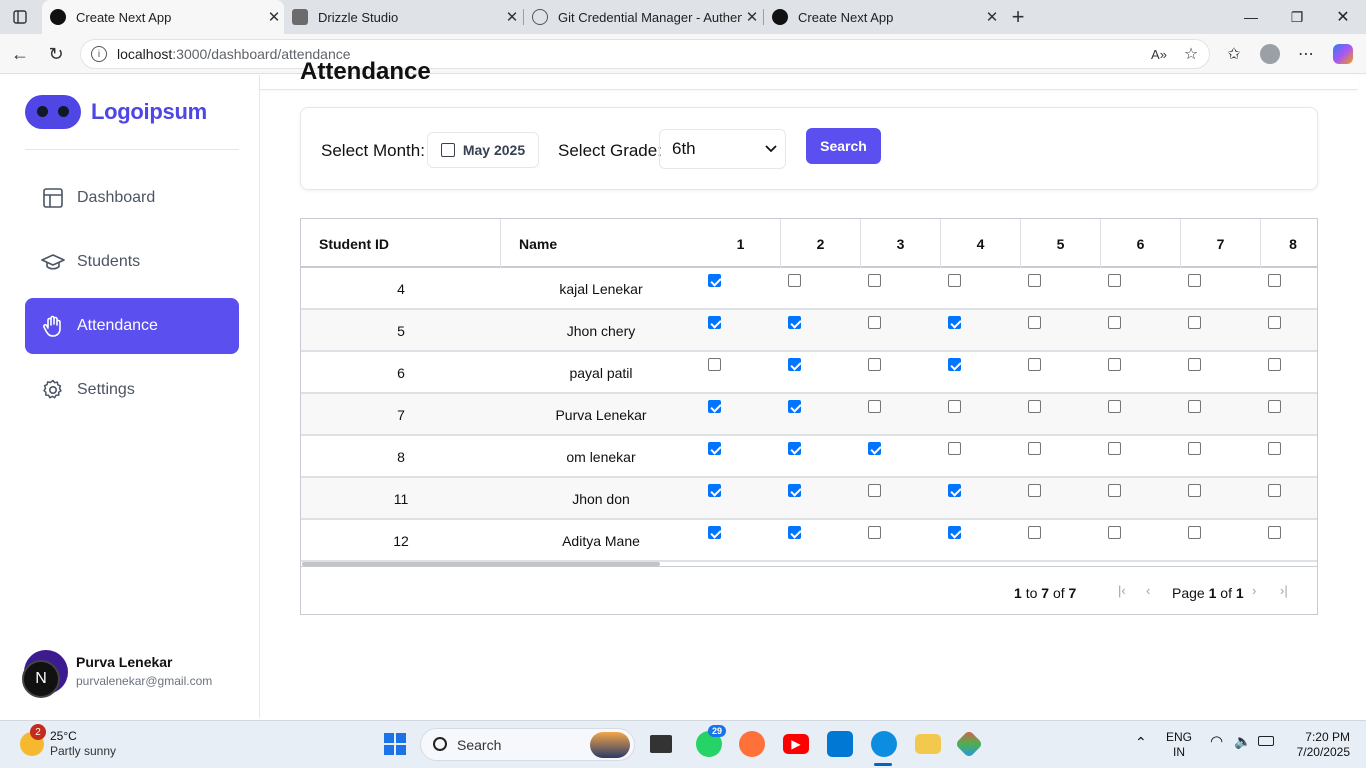 The height and width of the screenshot is (768, 1366). What do you see at coordinates (1306, 54) in the screenshot?
I see `more-menu-icon: ⋯` at bounding box center [1306, 54].